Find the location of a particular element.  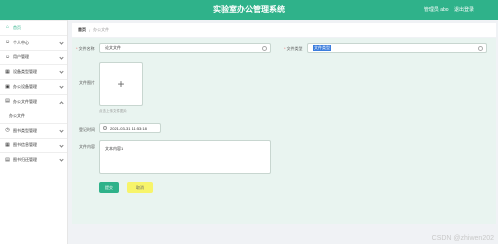

sidebar-item-label: 设备类型管理 is located at coordinates (25, 72).